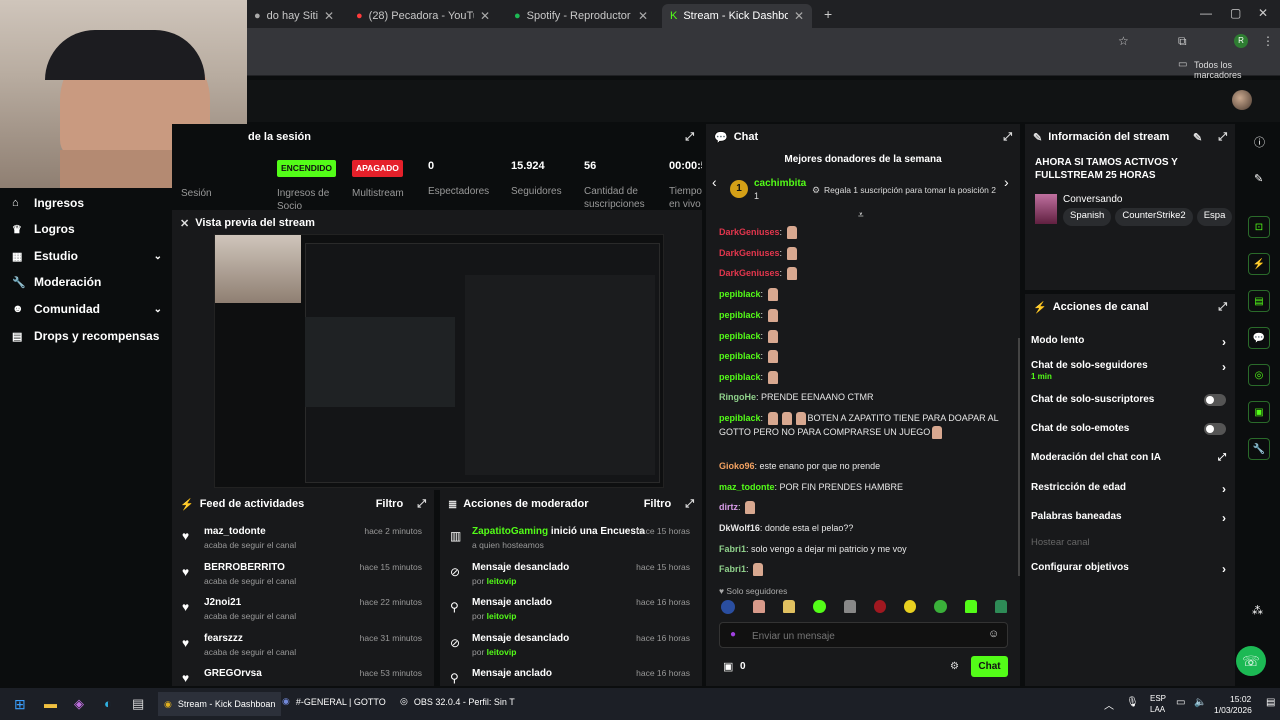  I want to click on clock-date: 1/03/2026, so click(1233, 710).